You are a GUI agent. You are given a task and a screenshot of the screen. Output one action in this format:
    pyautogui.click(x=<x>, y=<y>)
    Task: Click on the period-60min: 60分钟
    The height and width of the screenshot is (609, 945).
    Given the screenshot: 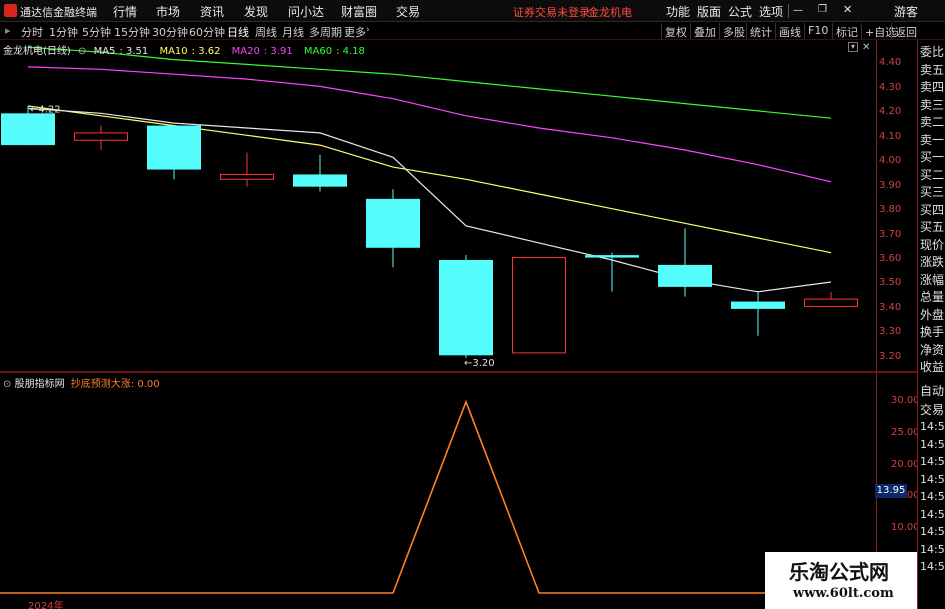 What is the action you would take?
    pyautogui.click(x=207, y=32)
    